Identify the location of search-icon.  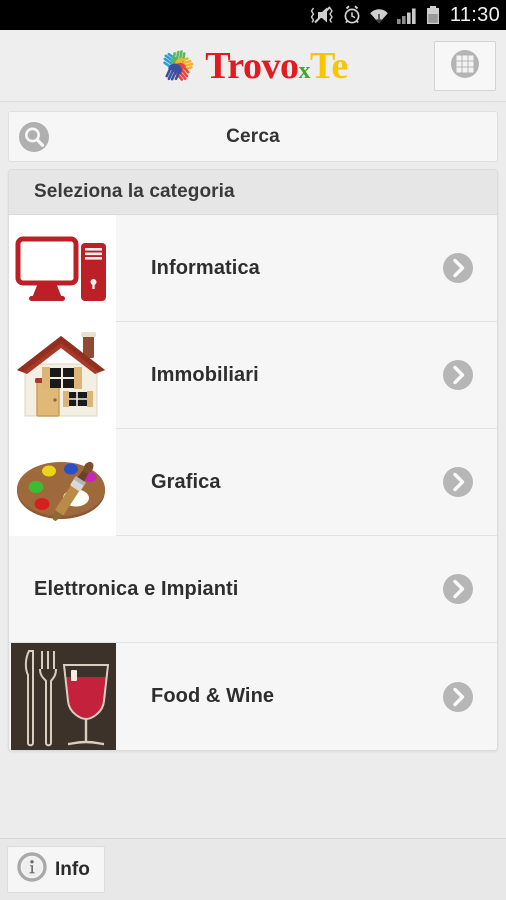
(34, 137).